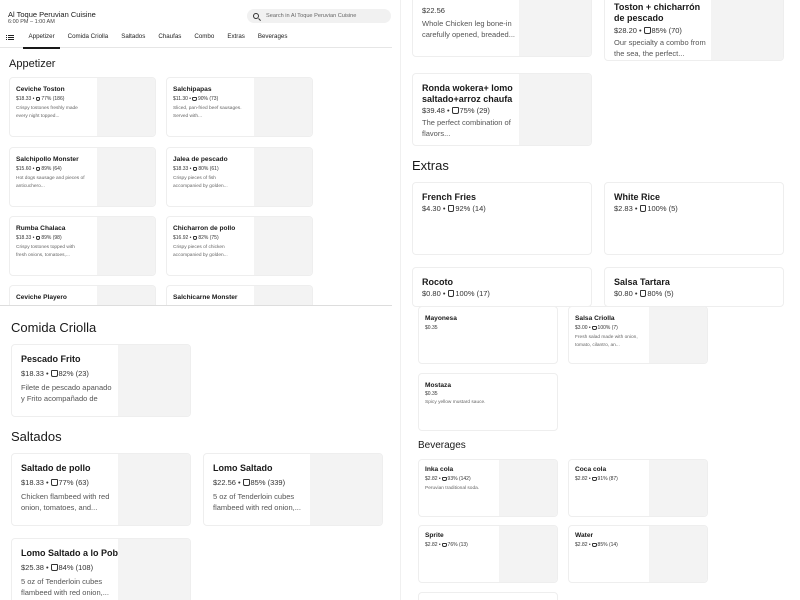 The width and height of the screenshot is (800, 600). What do you see at coordinates (591, 469) in the screenshot?
I see `item-name: Coca cola` at bounding box center [591, 469].